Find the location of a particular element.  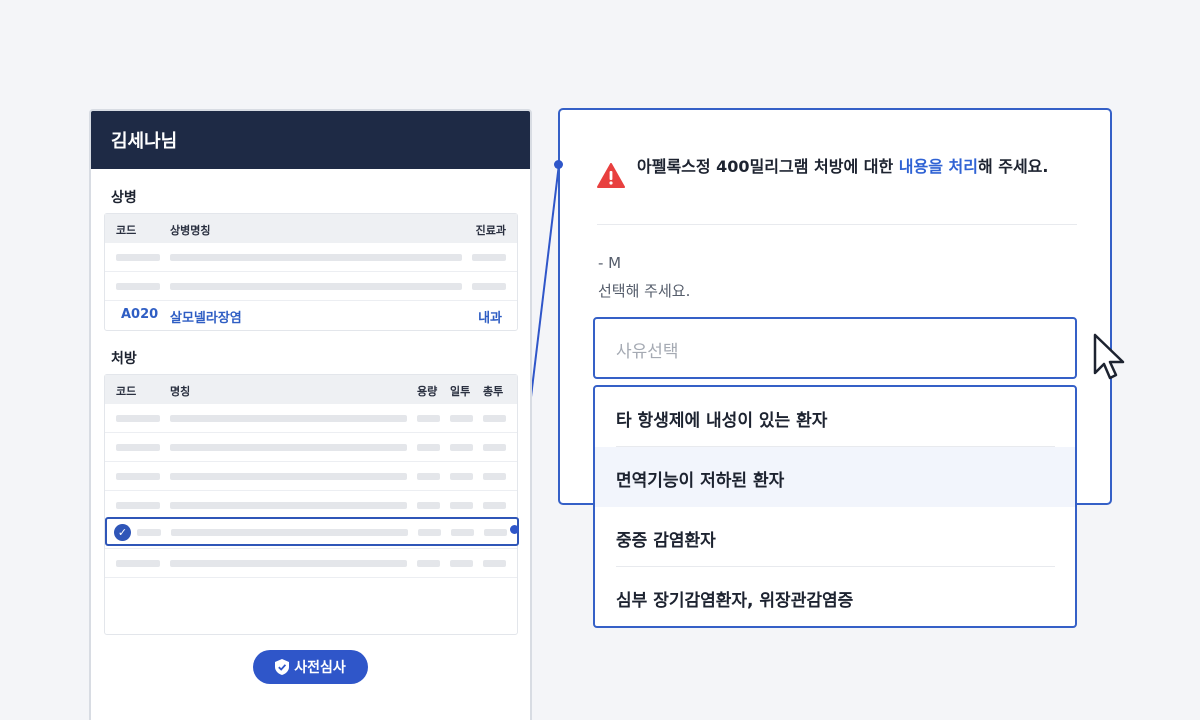

warning-icon is located at coordinates (611, 175).